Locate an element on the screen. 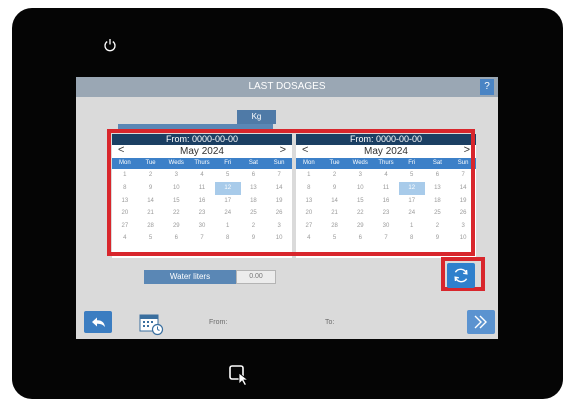  next-button is located at coordinates (481, 322).